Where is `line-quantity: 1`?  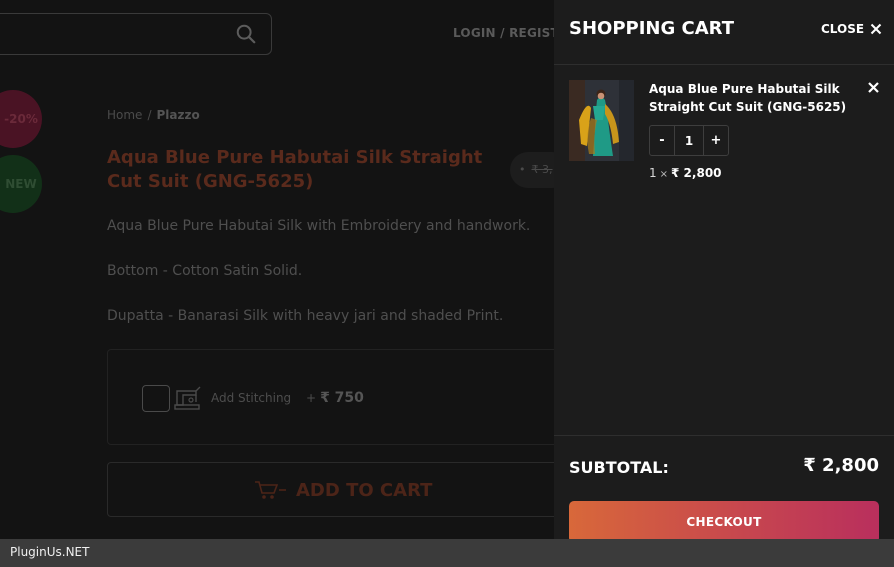 line-quantity: 1 is located at coordinates (653, 173).